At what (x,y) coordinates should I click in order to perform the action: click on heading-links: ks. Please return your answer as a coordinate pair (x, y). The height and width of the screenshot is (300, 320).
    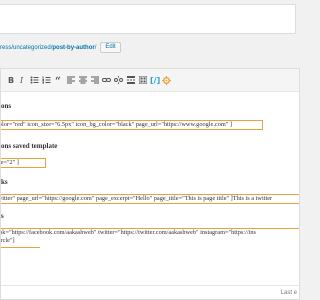
    Looking at the image, I should click on (4, 182).